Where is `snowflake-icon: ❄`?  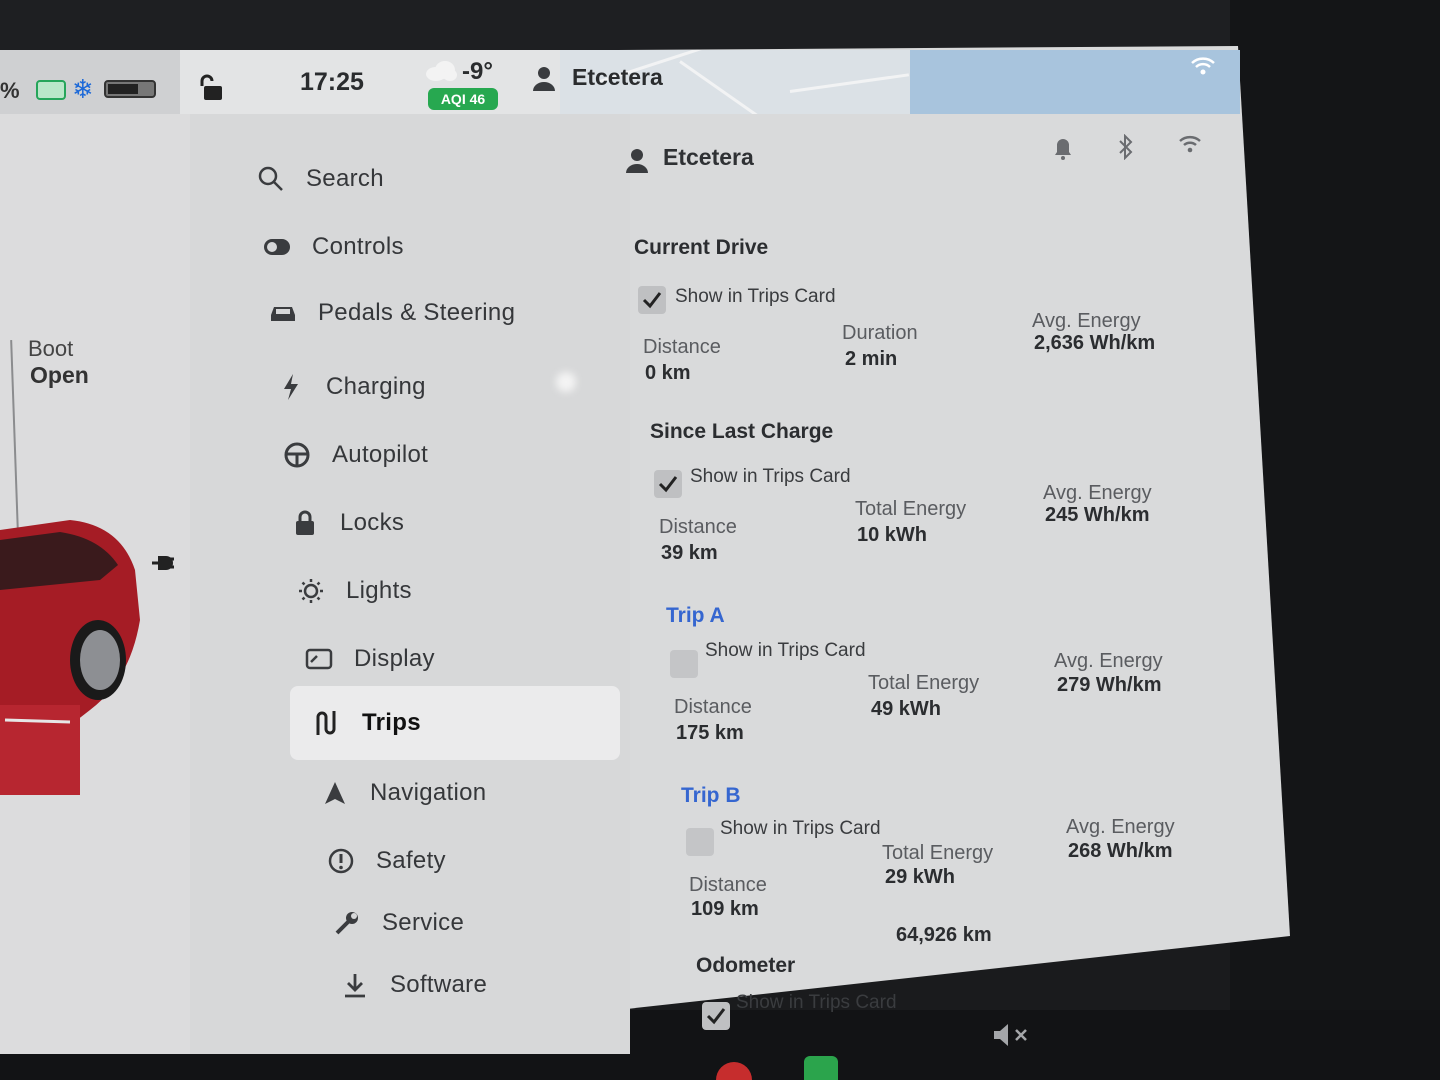 snowflake-icon: ❄ is located at coordinates (83, 89).